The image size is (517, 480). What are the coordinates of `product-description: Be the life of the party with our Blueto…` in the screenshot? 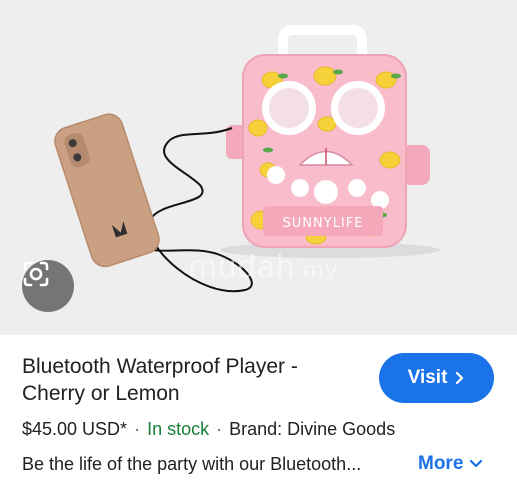 It's located at (192, 464).